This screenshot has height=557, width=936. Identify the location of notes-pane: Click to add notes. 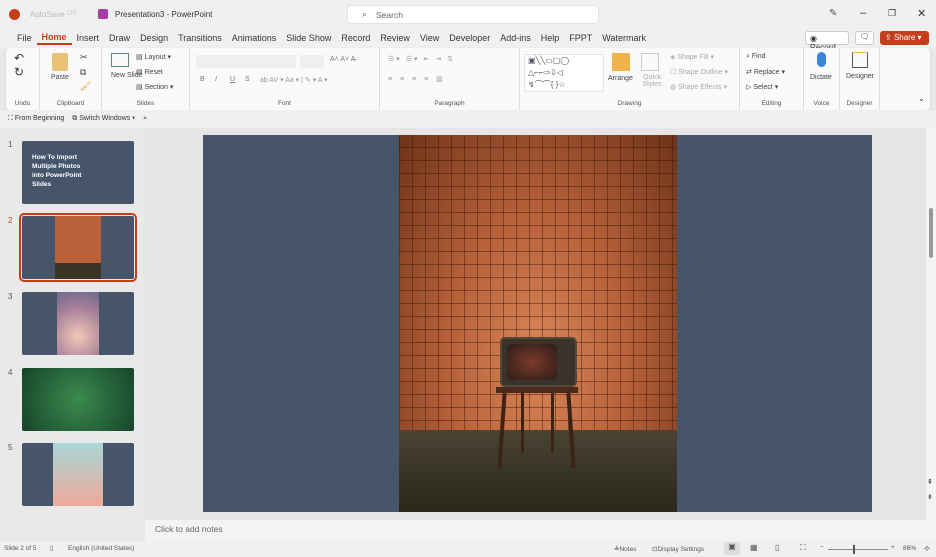
(540, 530).